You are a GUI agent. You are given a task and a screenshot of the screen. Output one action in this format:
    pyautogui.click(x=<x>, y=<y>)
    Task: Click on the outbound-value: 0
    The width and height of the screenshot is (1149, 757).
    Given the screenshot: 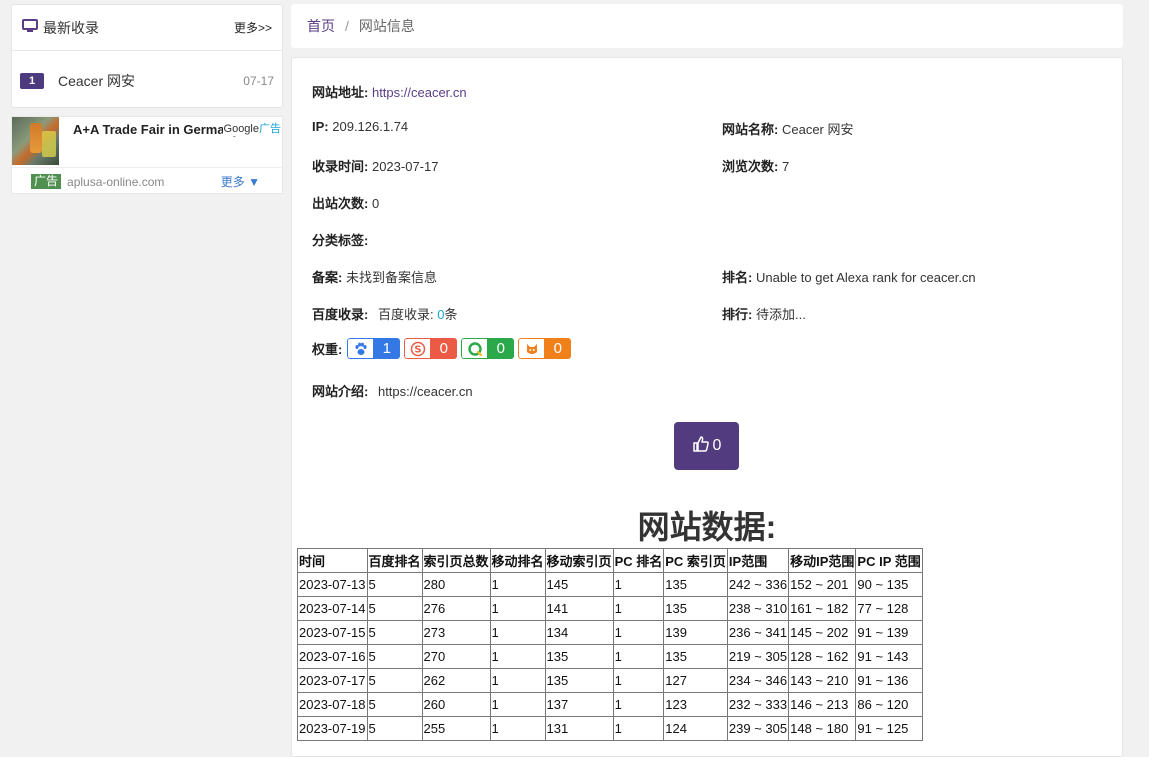 What is the action you would take?
    pyautogui.click(x=375, y=203)
    